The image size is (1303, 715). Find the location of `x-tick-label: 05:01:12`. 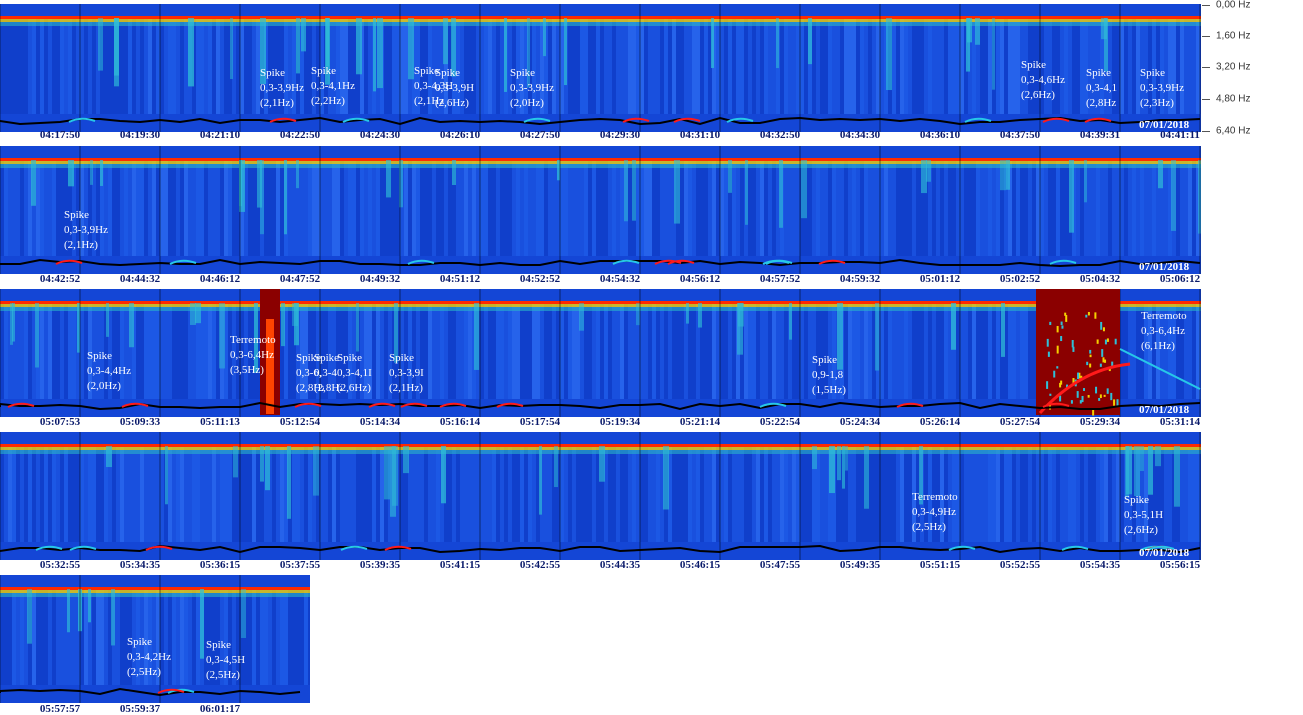

x-tick-label: 05:01:12 is located at coordinates (940, 279).